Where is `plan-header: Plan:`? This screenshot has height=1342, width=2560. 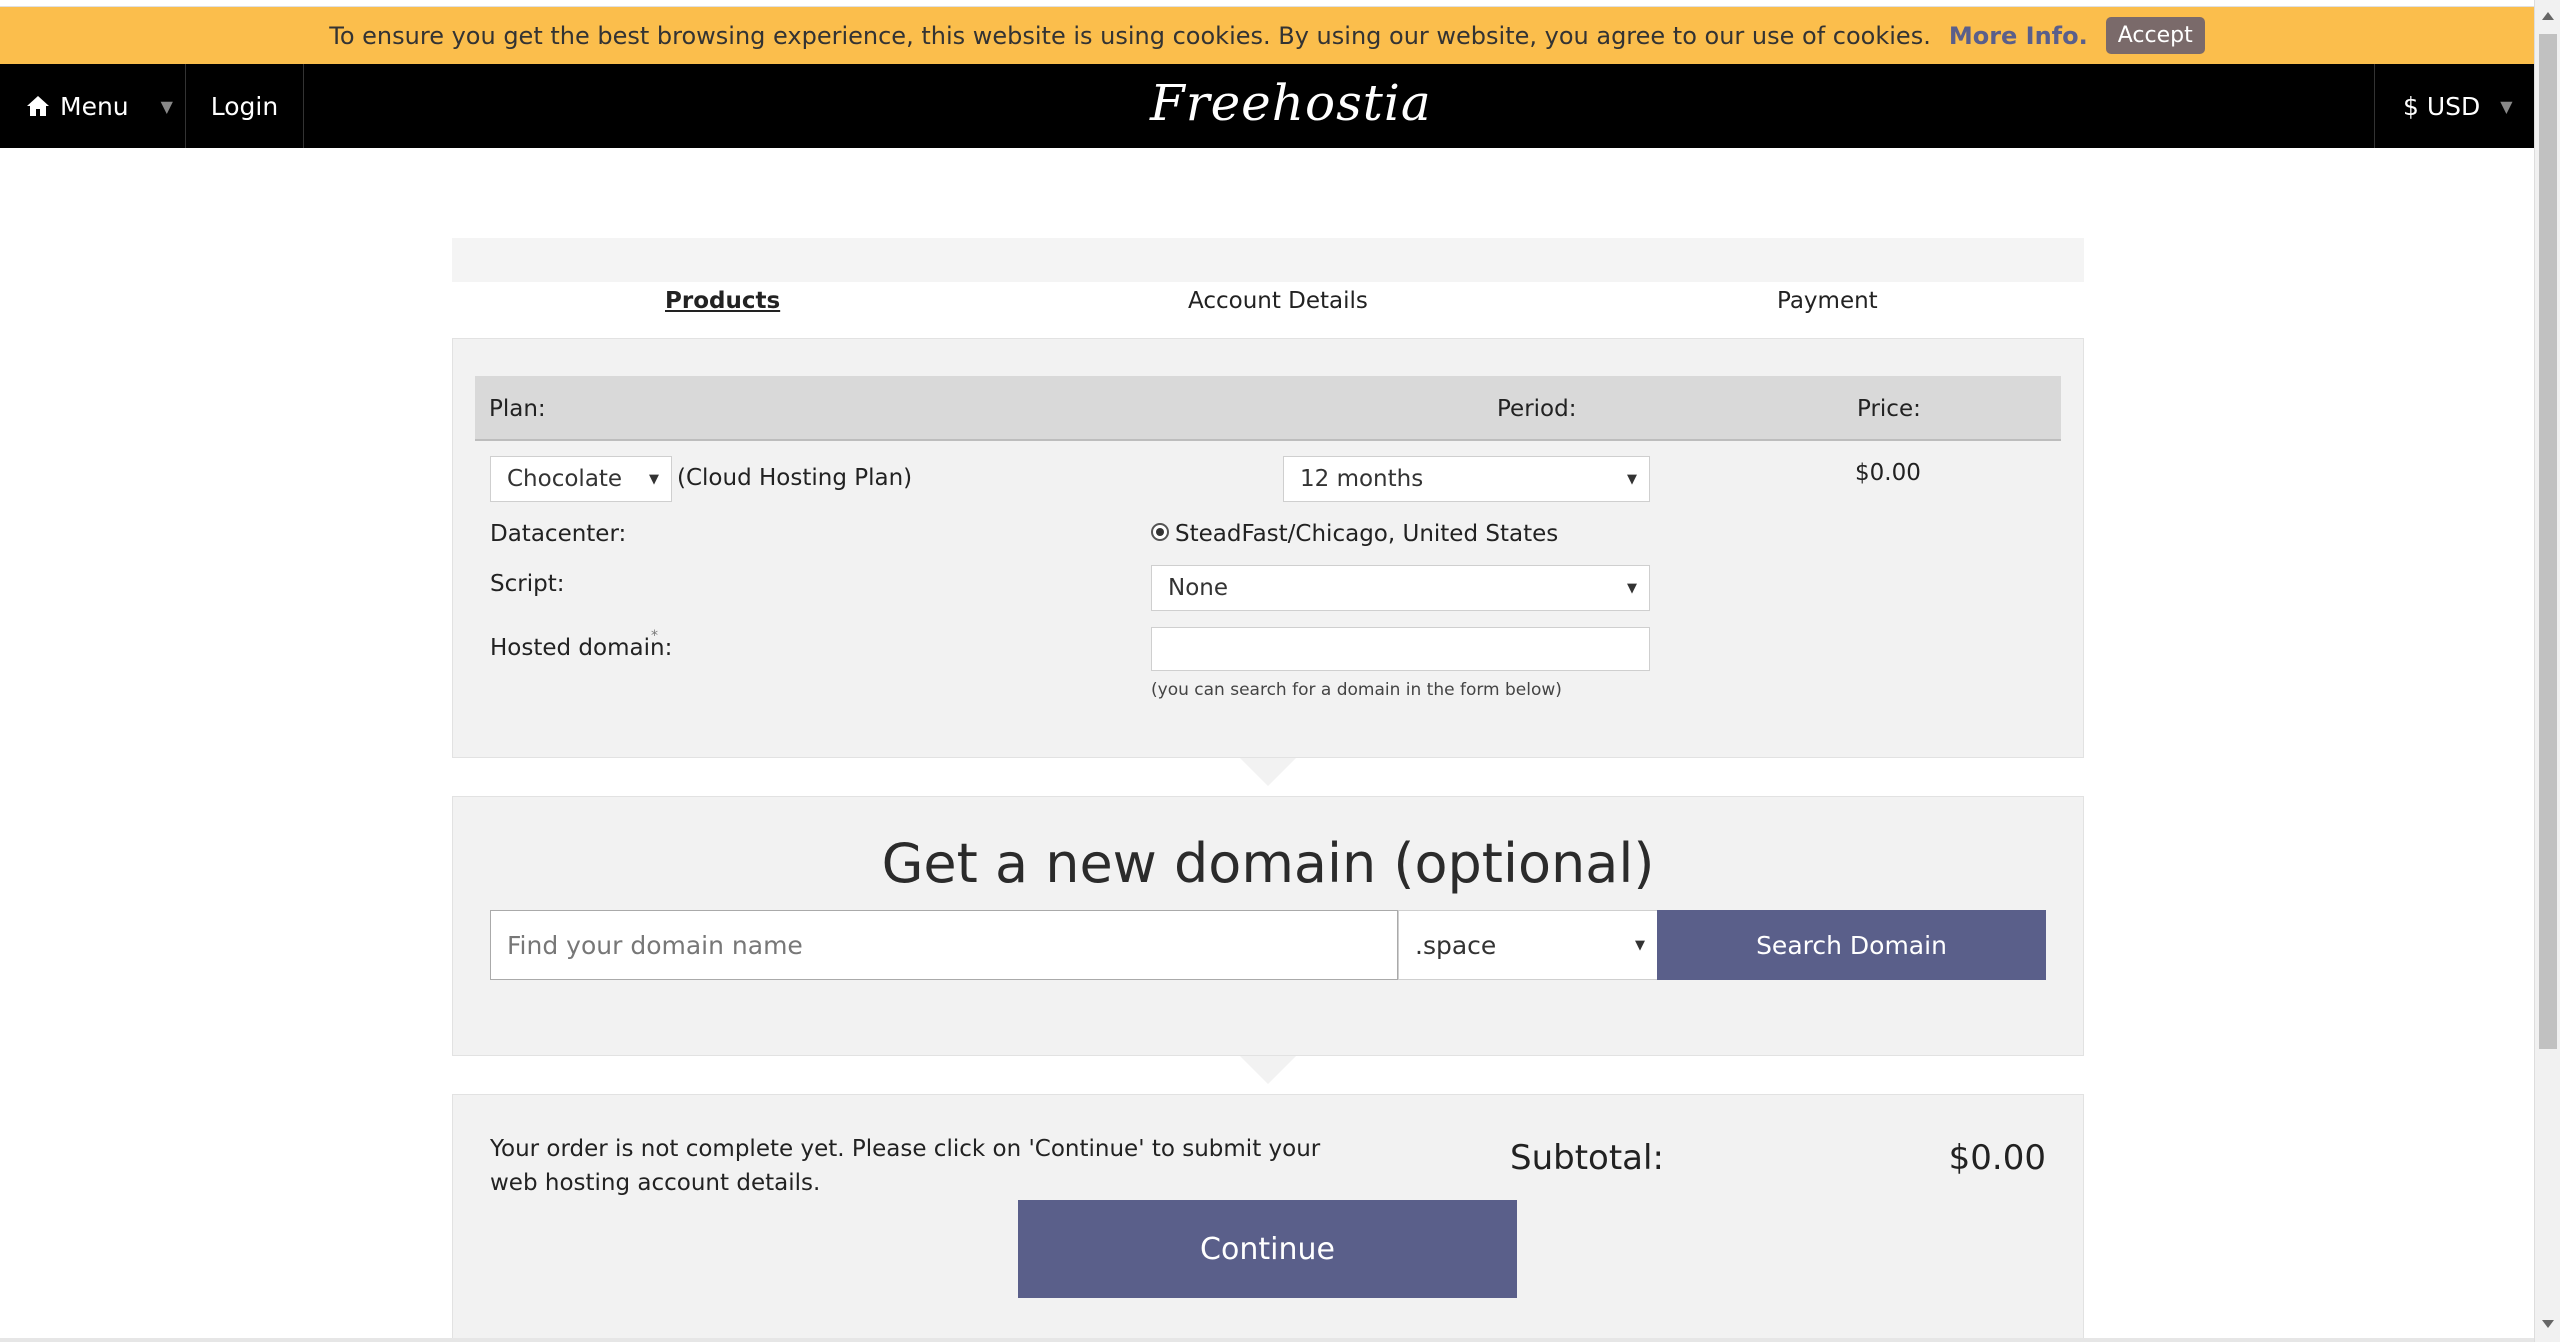
plan-header: Plan: is located at coordinates (517, 409).